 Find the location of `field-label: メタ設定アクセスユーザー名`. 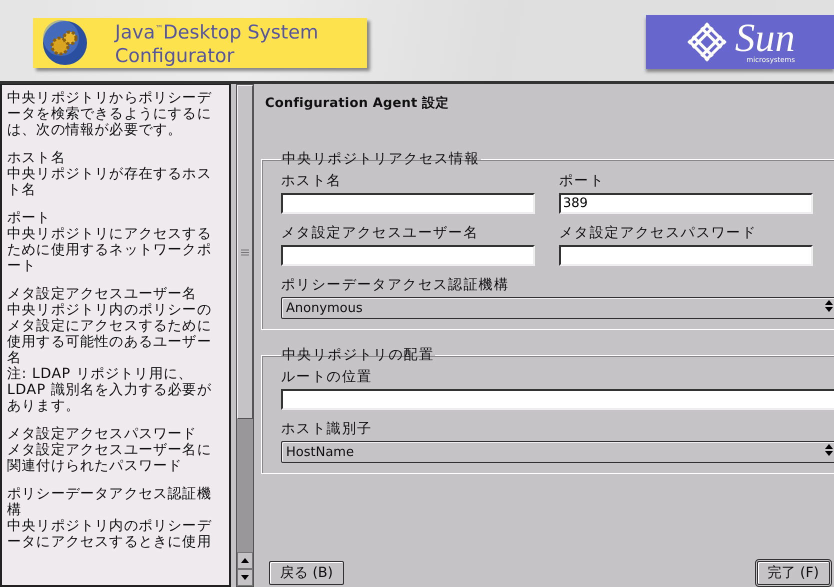

field-label: メタ設定アクセスユーザー名 is located at coordinates (380, 233).